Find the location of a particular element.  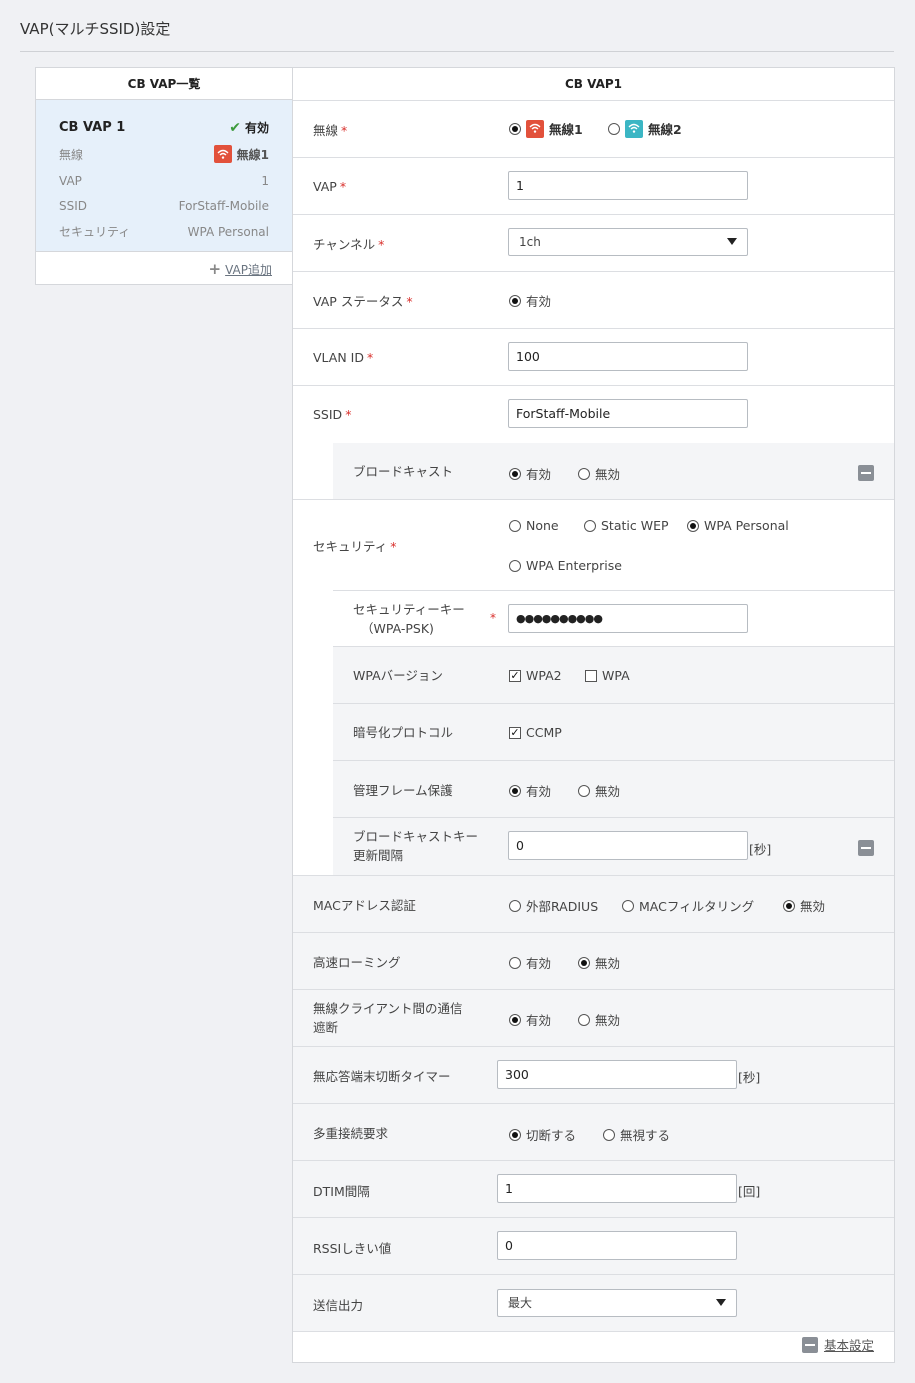

row-mac-auth: MACアドレス認証 外部RADIUS MACフィルタリング 無効 is located at coordinates (593, 904).